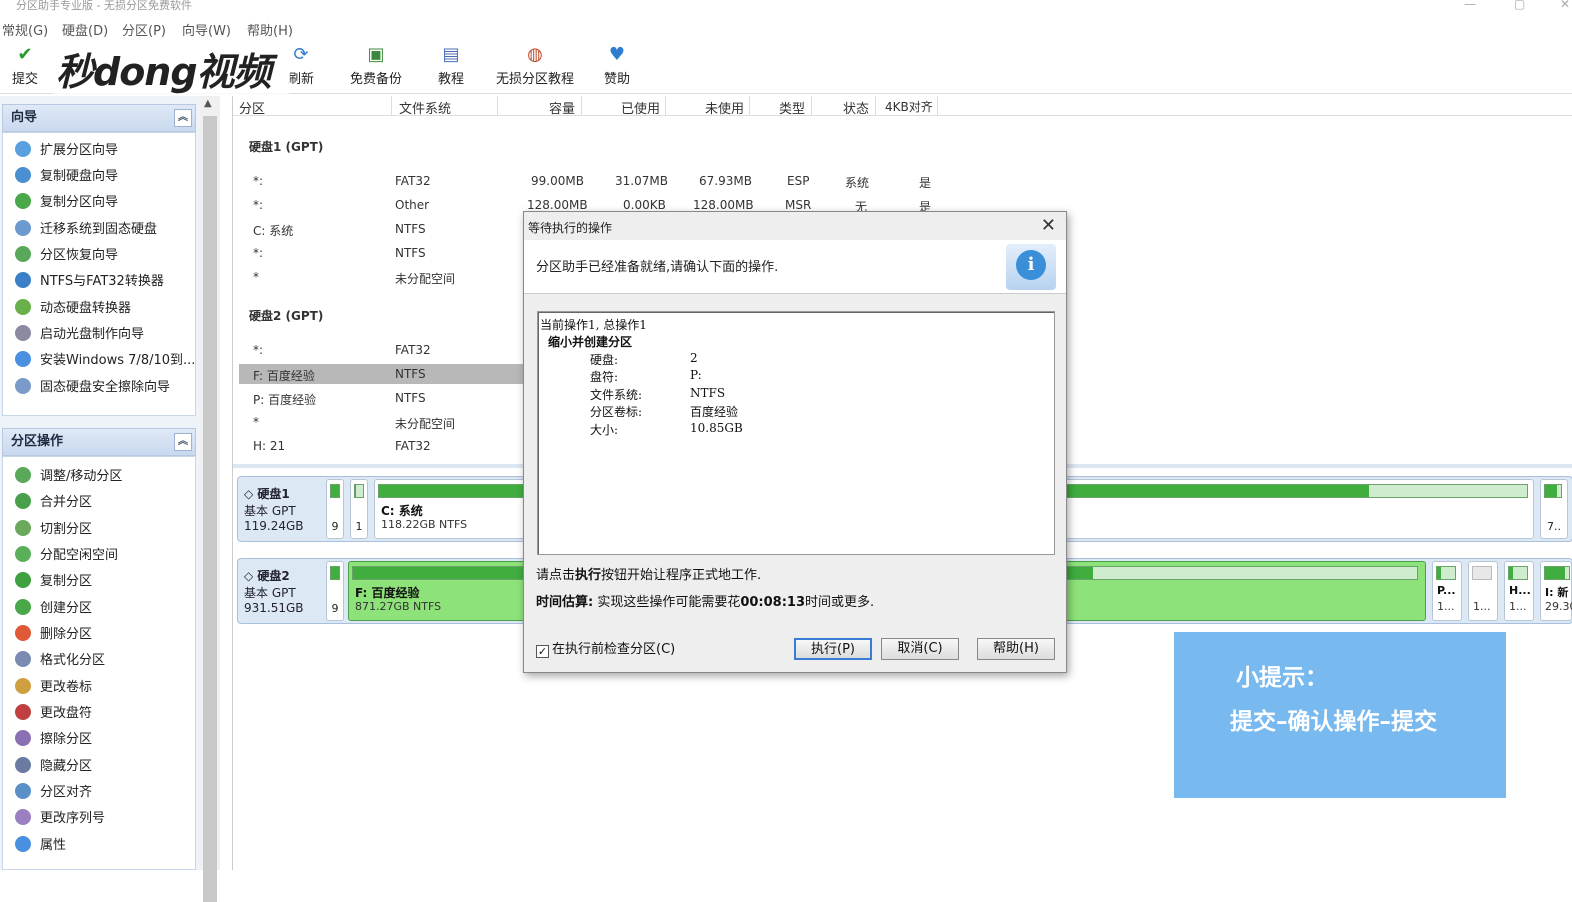 This screenshot has width=1572, height=902. What do you see at coordinates (68, 477) in the screenshot?
I see `op-item: 调整/移动分区` at bounding box center [68, 477].